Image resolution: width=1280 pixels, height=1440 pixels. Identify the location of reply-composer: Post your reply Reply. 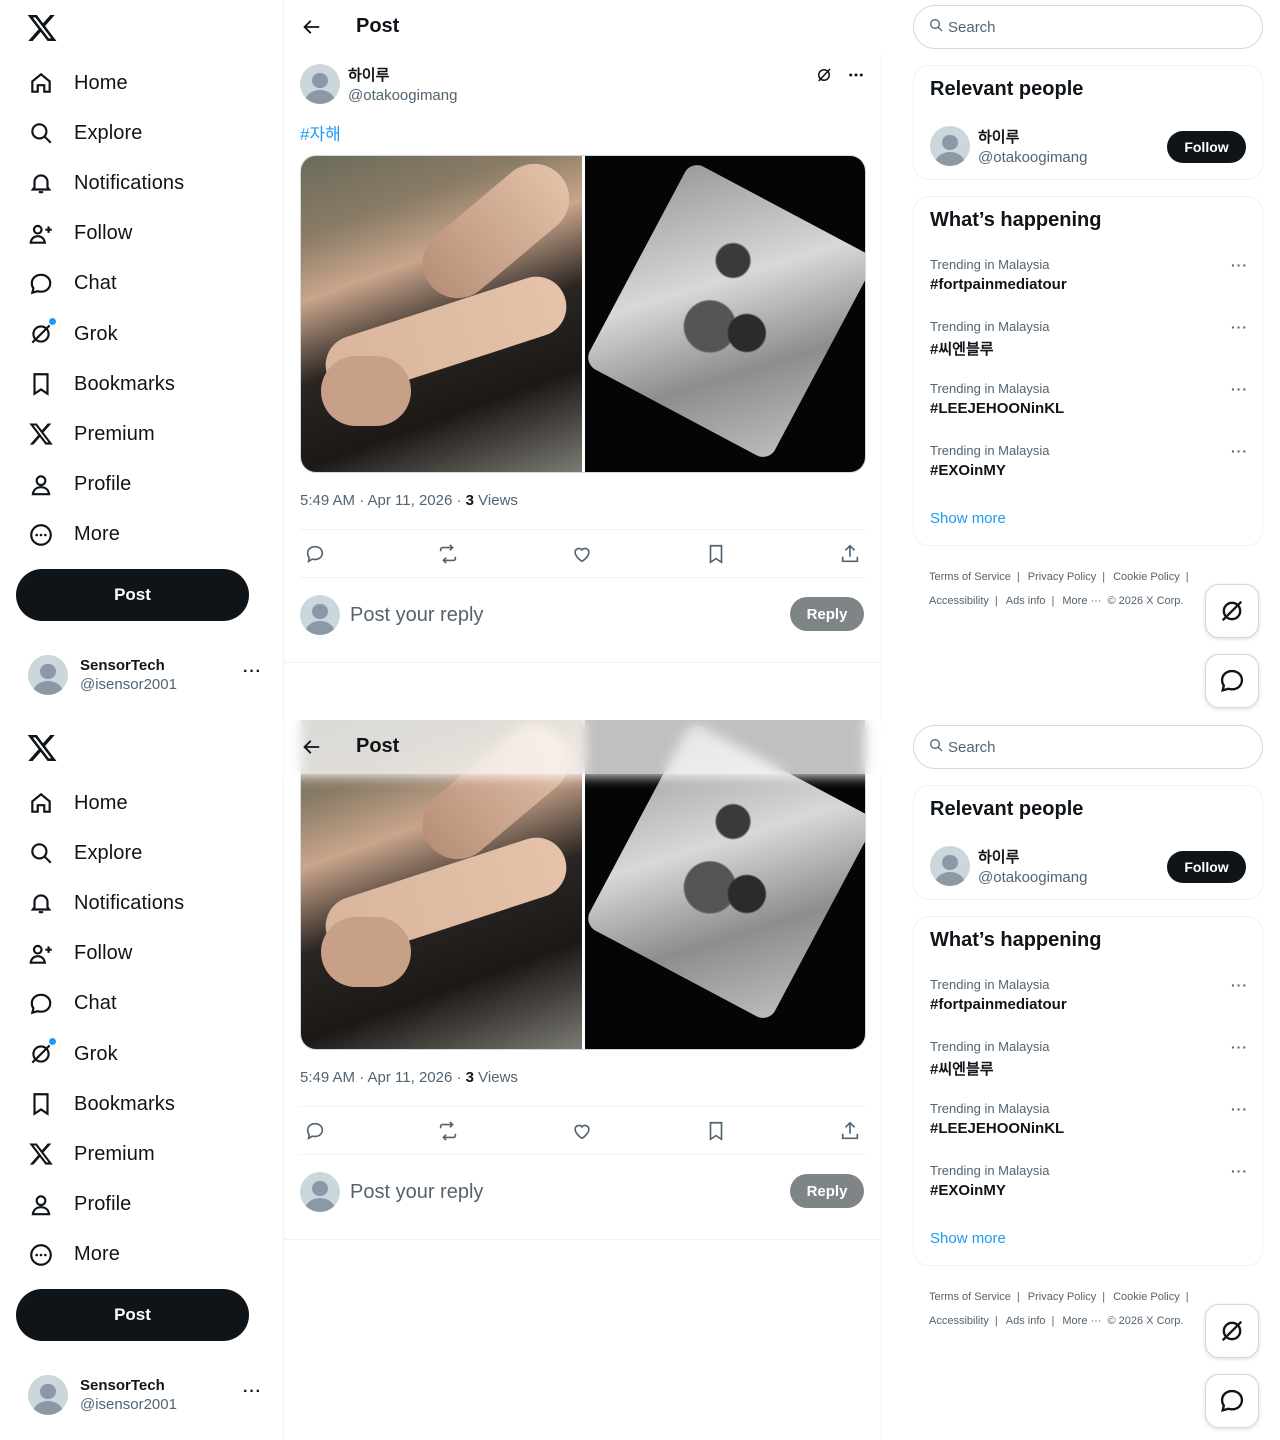
(583, 1192).